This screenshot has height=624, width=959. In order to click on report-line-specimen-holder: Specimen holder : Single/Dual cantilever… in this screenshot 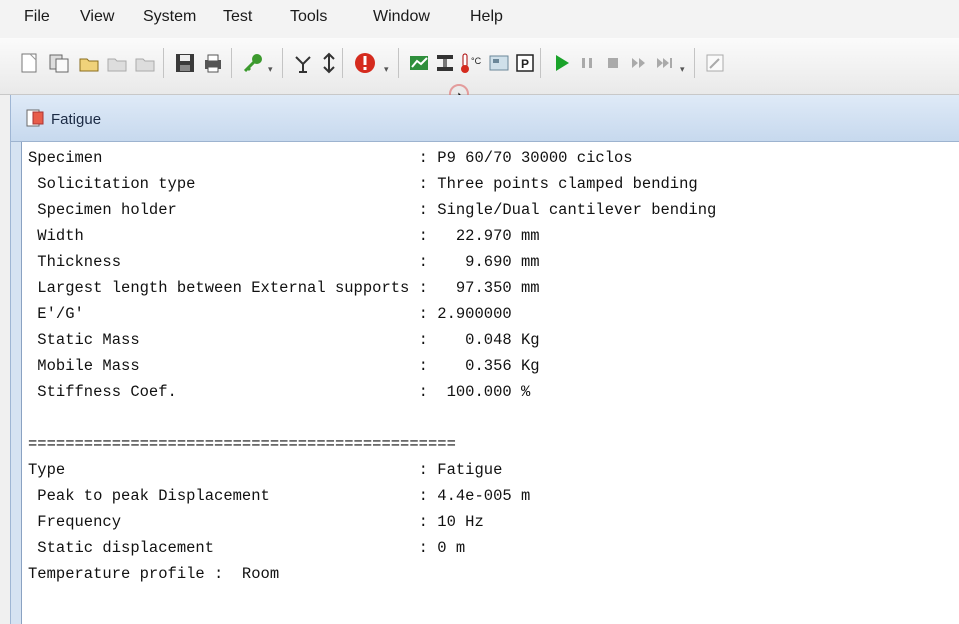, I will do `click(372, 210)`.